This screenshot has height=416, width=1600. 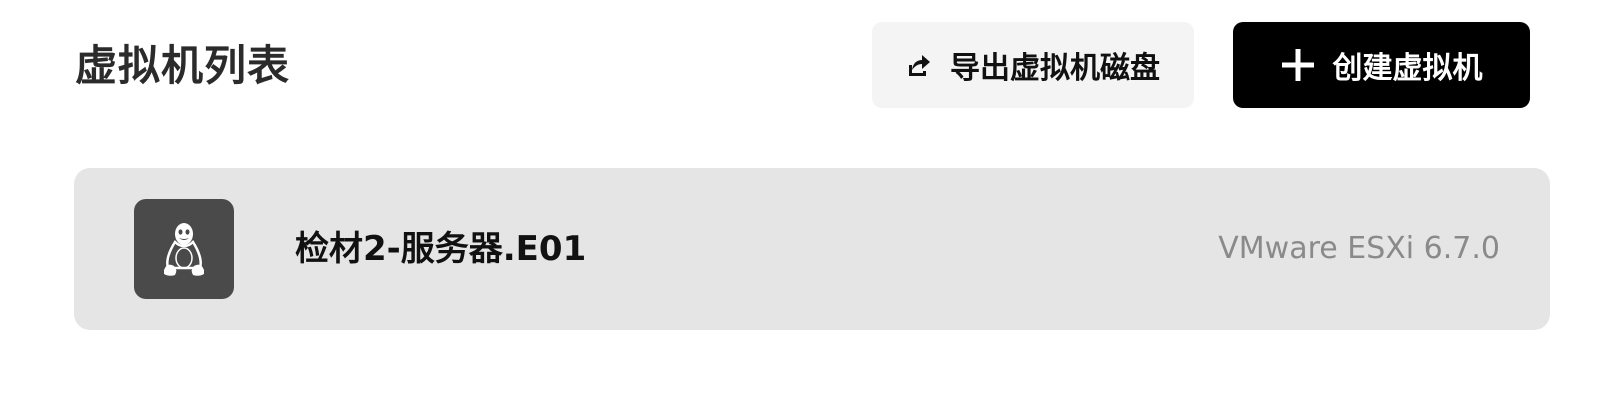 What do you see at coordinates (1359, 248) in the screenshot?
I see `vm-platform: VMware ESXi 6.7.0` at bounding box center [1359, 248].